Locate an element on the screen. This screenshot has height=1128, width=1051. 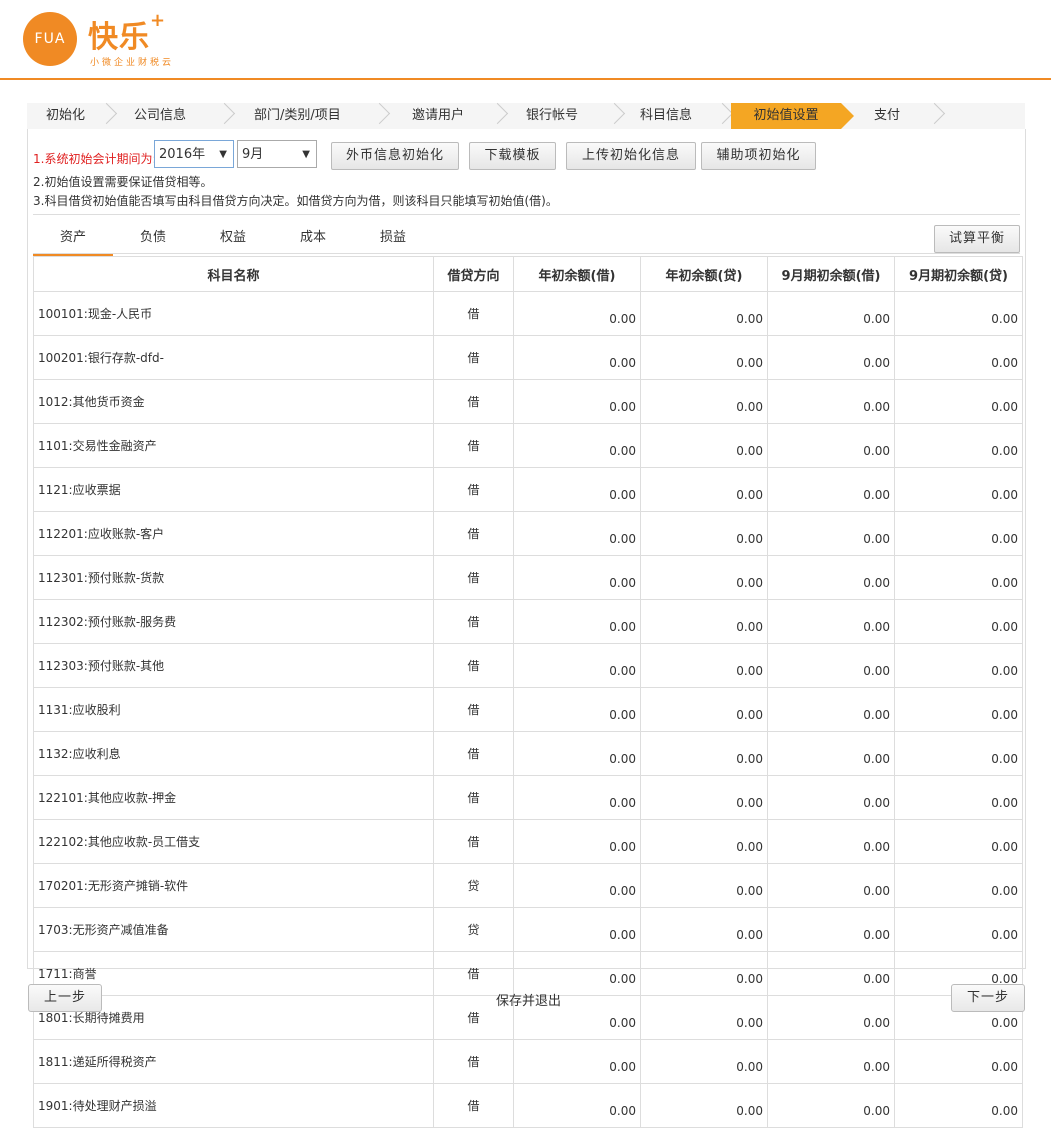
prev-step-button: 上一步 is located at coordinates (65, 998).